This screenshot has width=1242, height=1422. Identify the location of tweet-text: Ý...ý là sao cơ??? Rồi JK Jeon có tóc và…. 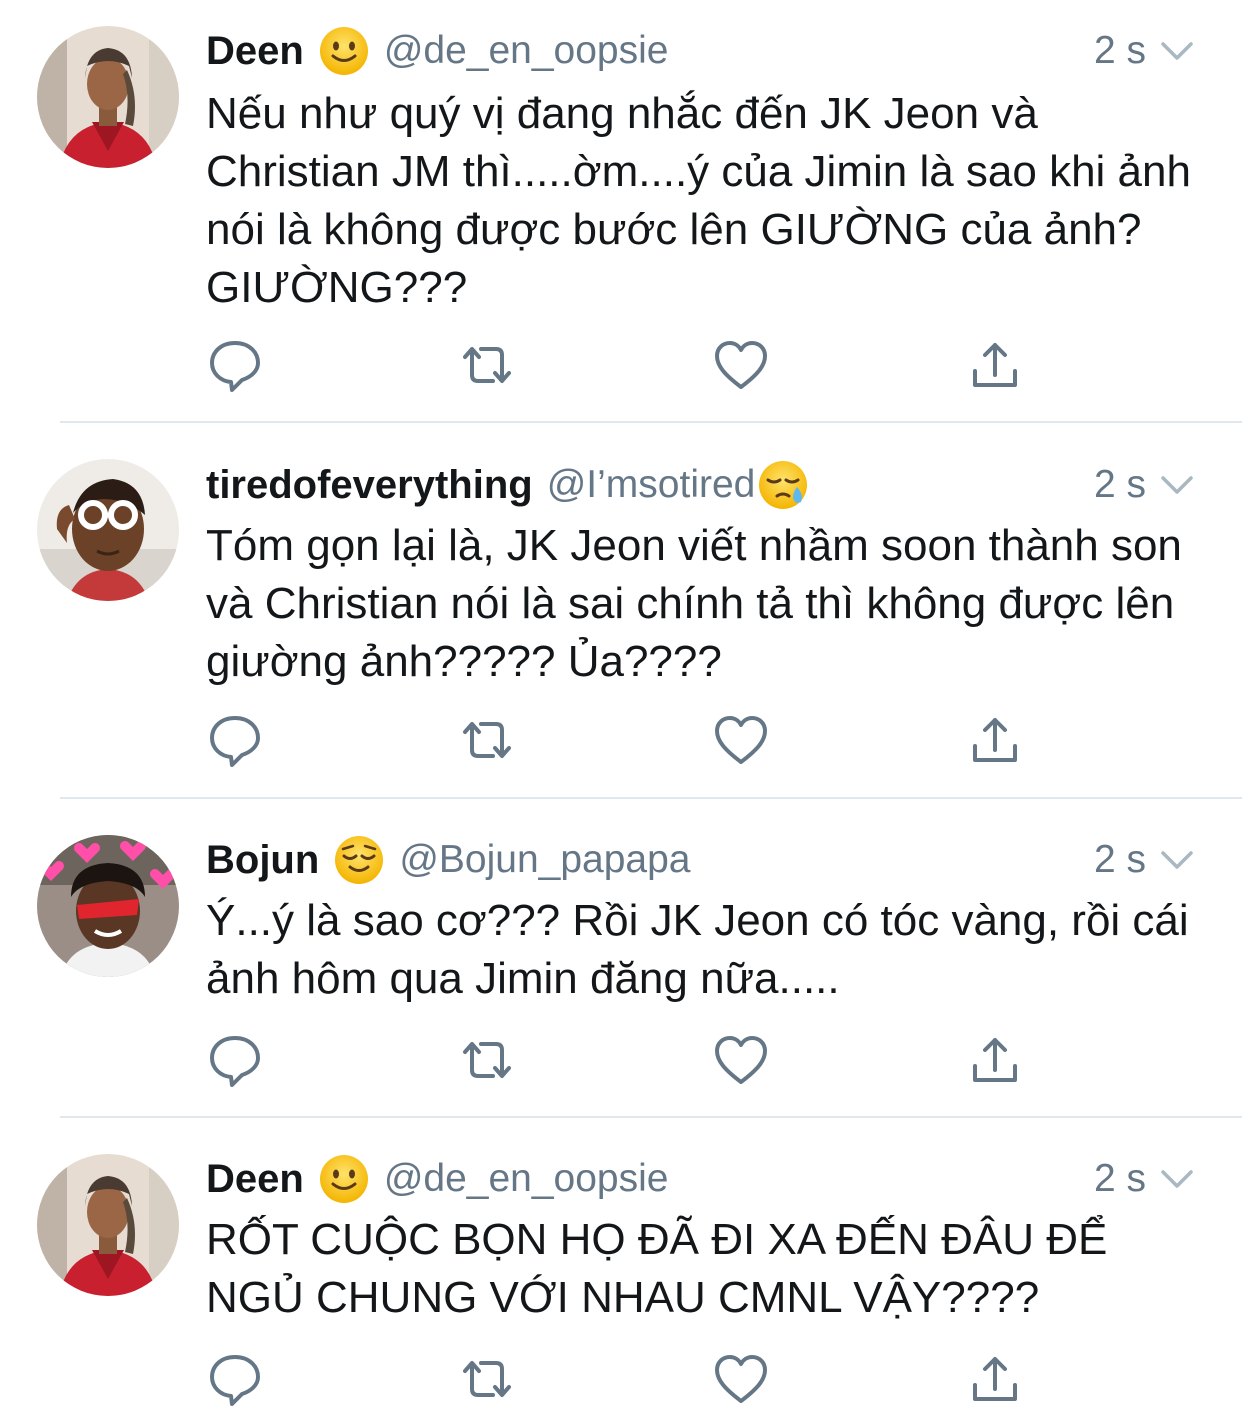
(697, 949).